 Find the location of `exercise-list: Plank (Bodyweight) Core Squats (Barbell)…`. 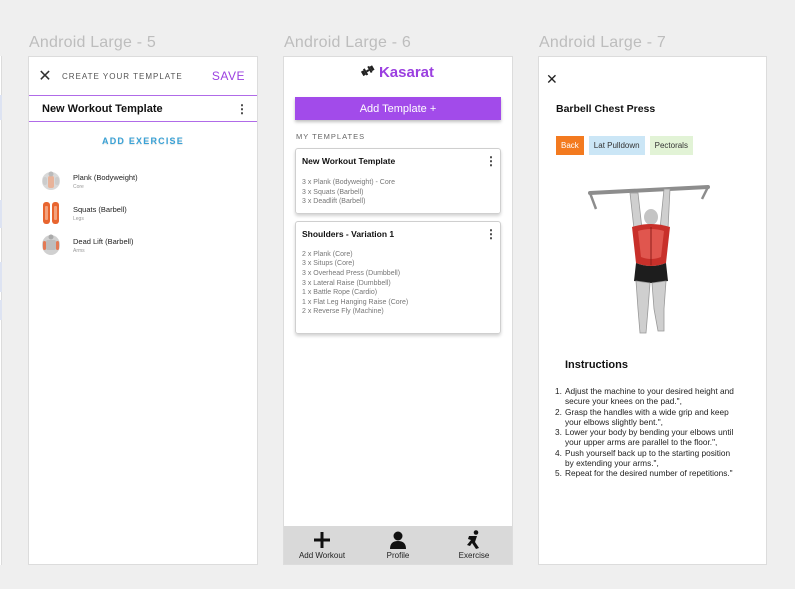

exercise-list: Plank (Bodyweight) Core Squats (Barbell)… is located at coordinates (143, 213).